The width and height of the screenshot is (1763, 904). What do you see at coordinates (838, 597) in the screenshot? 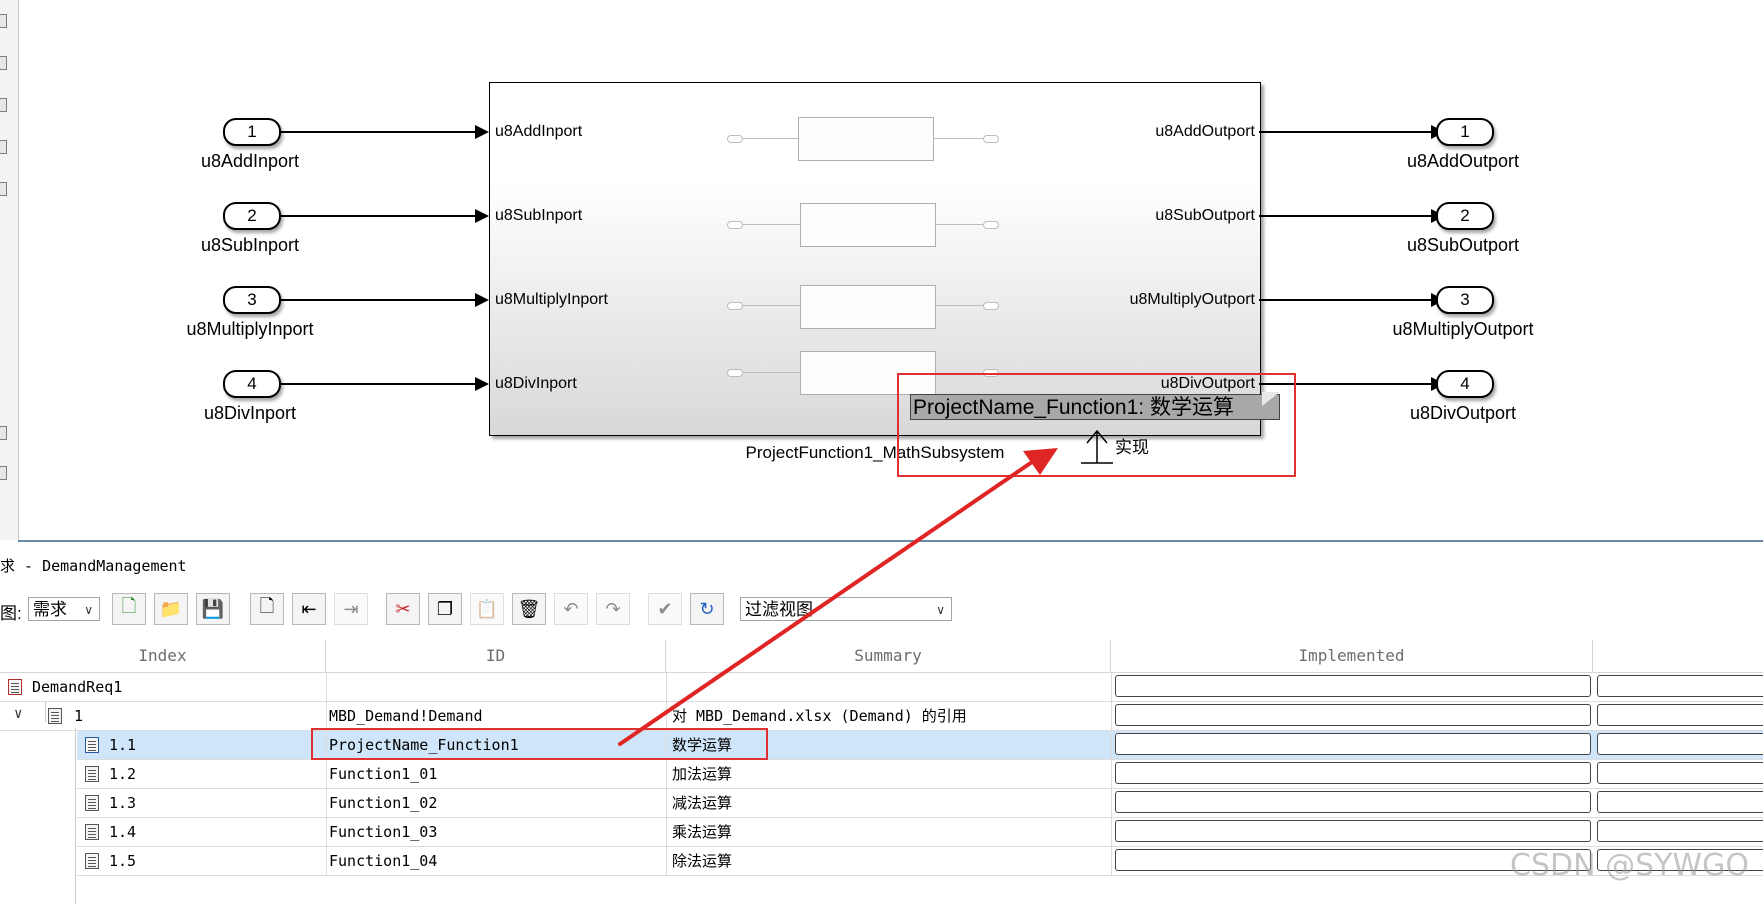
I see `annotation-arrow` at bounding box center [838, 597].